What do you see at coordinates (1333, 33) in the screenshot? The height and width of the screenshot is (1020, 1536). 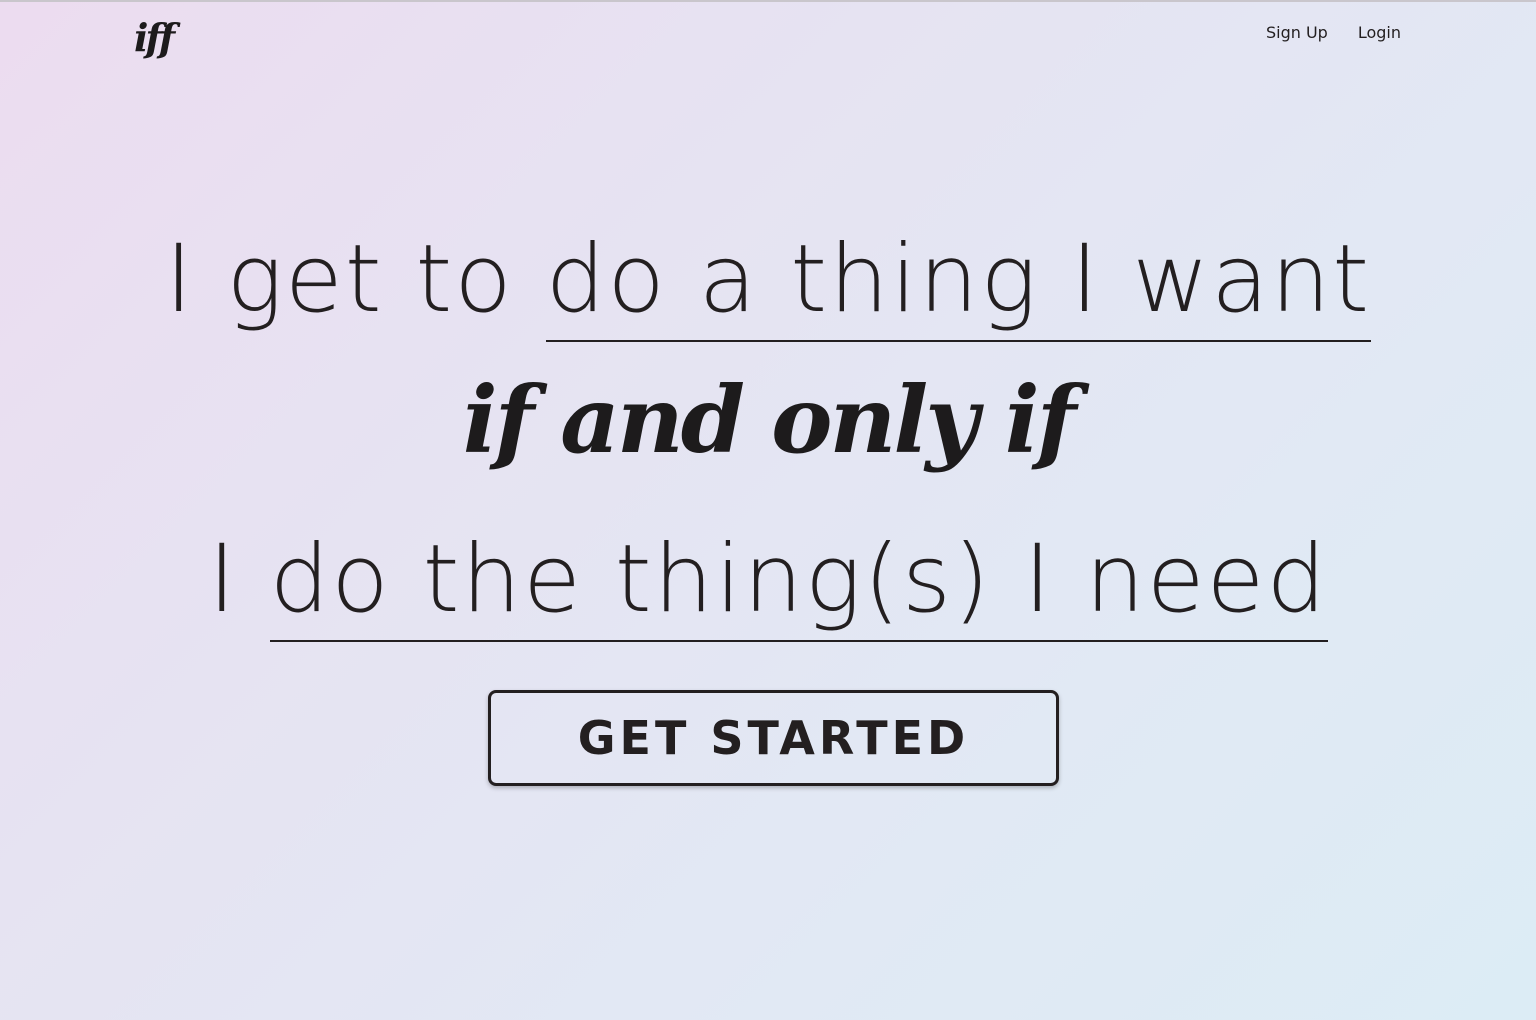 I see `top-nav: Sign Up Login` at bounding box center [1333, 33].